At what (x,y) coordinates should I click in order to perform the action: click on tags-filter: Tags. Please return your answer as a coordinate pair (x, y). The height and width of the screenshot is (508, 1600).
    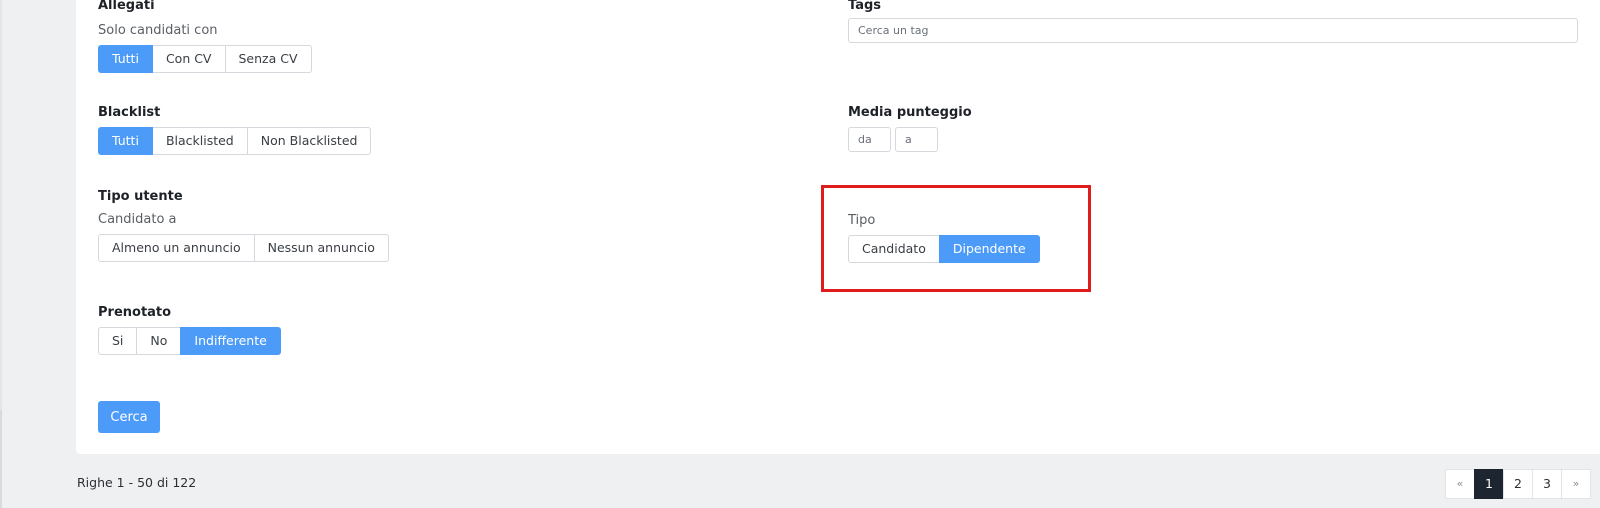
    Looking at the image, I should click on (1213, 21).